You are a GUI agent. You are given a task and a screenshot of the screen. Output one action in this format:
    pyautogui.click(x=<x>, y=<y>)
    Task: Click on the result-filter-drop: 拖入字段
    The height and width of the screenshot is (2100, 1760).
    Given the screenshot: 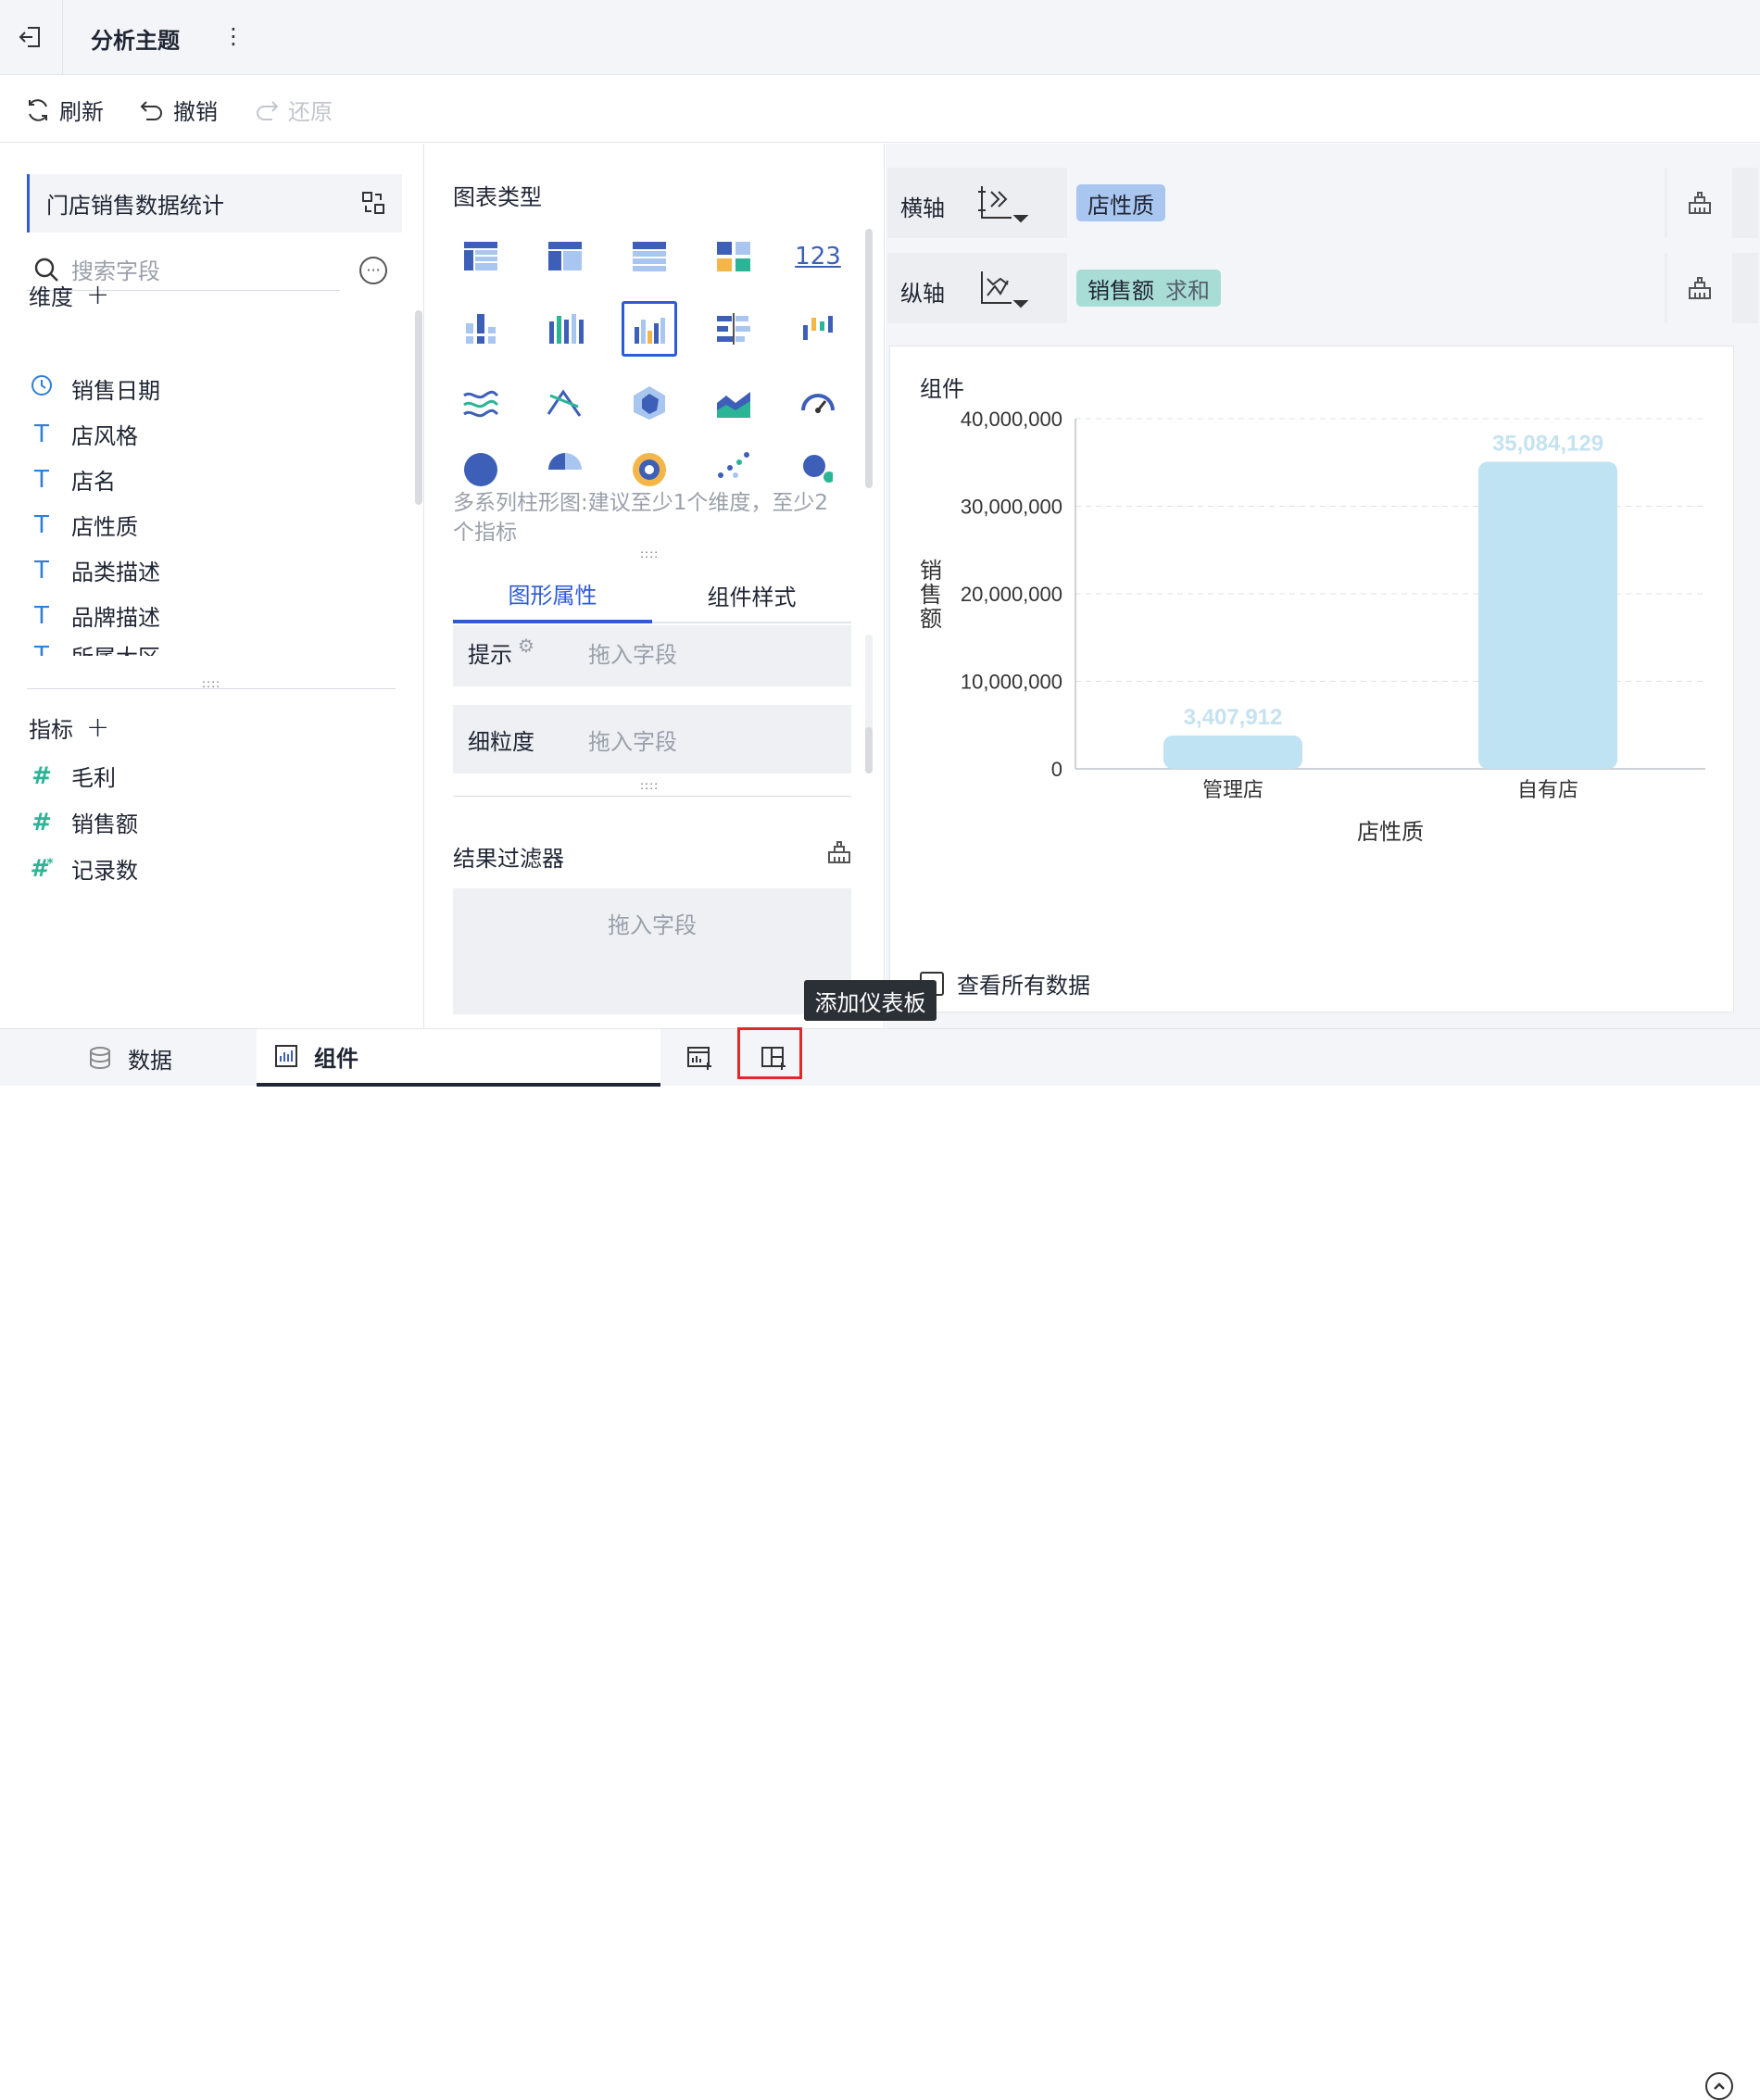 What is the action you would take?
    pyautogui.click(x=652, y=951)
    